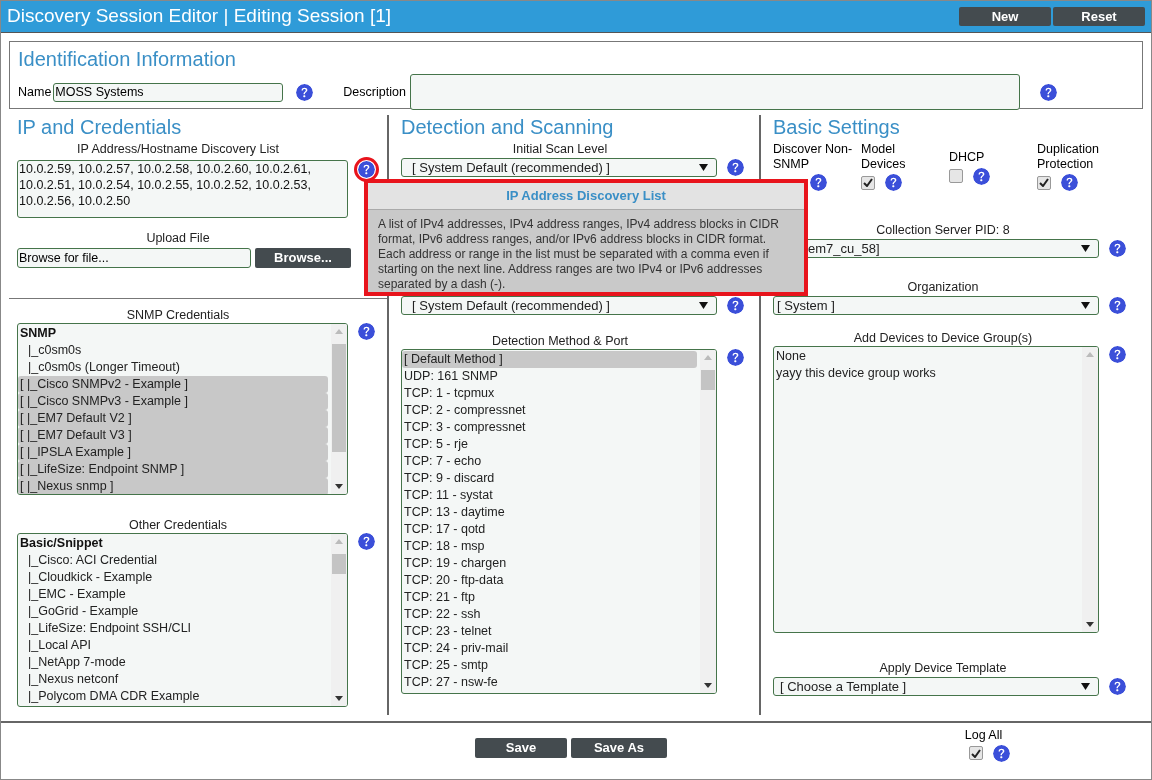 The width and height of the screenshot is (1152, 780). What do you see at coordinates (173, 543) in the screenshot?
I see `list-item: Basic/Snippet` at bounding box center [173, 543].